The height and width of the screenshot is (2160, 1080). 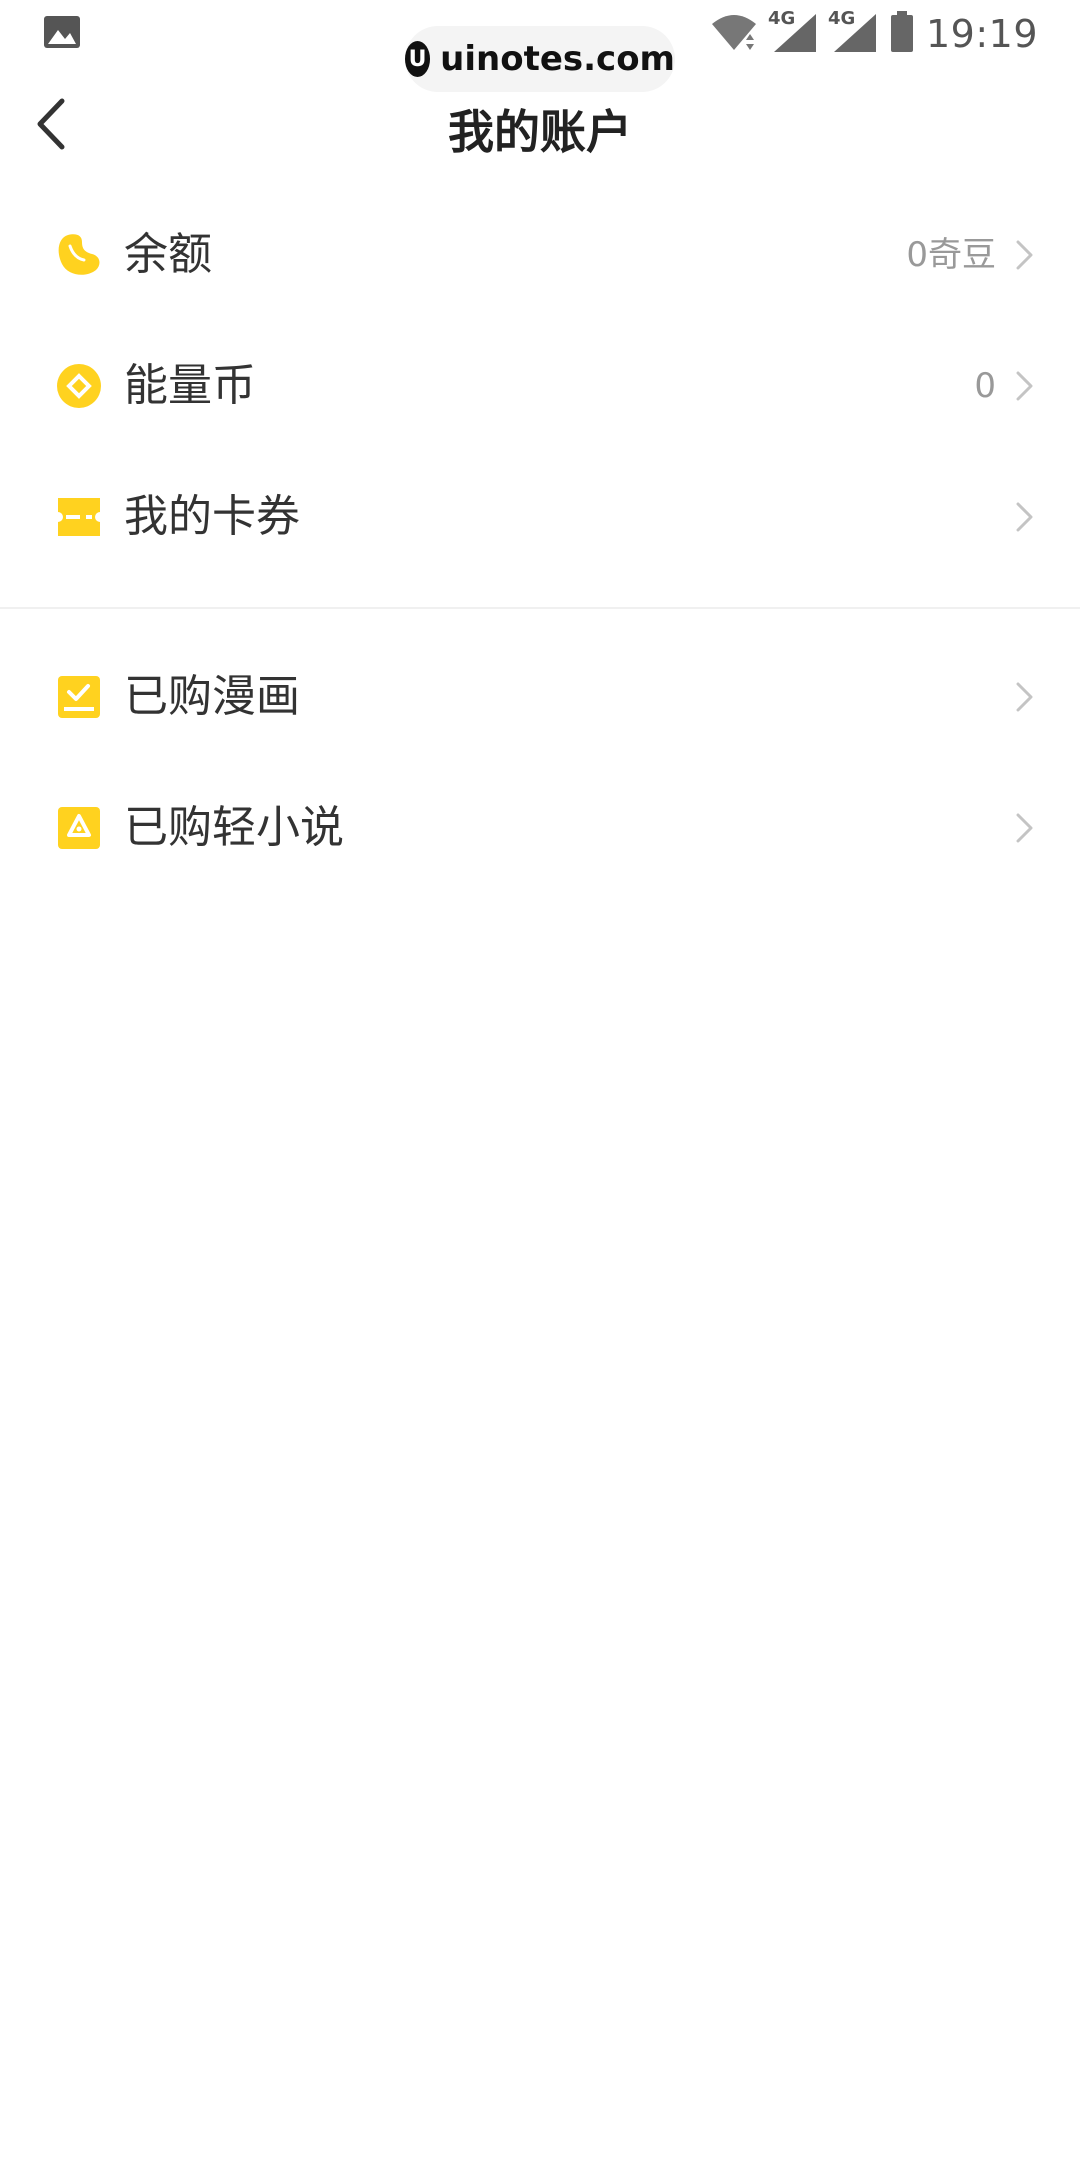 I want to click on page-title: 我的账户, so click(x=540, y=132).